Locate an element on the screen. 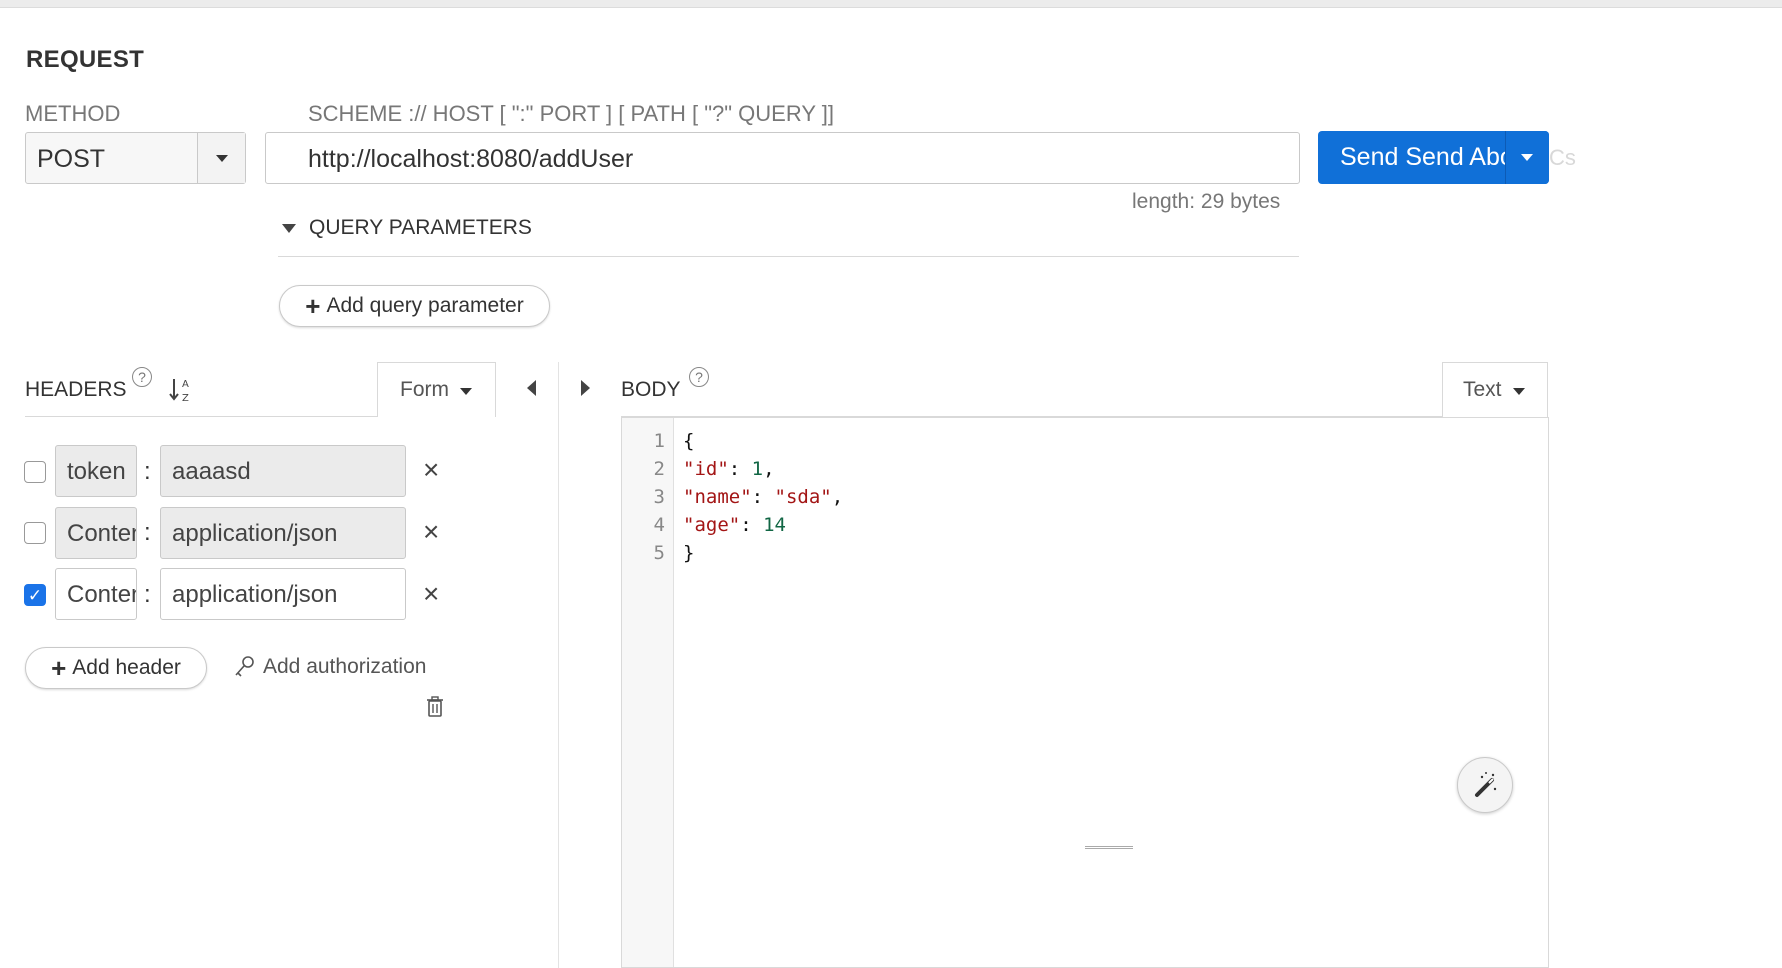  query-parameters-toggle: QUERY PARAMETERS is located at coordinates (420, 228).